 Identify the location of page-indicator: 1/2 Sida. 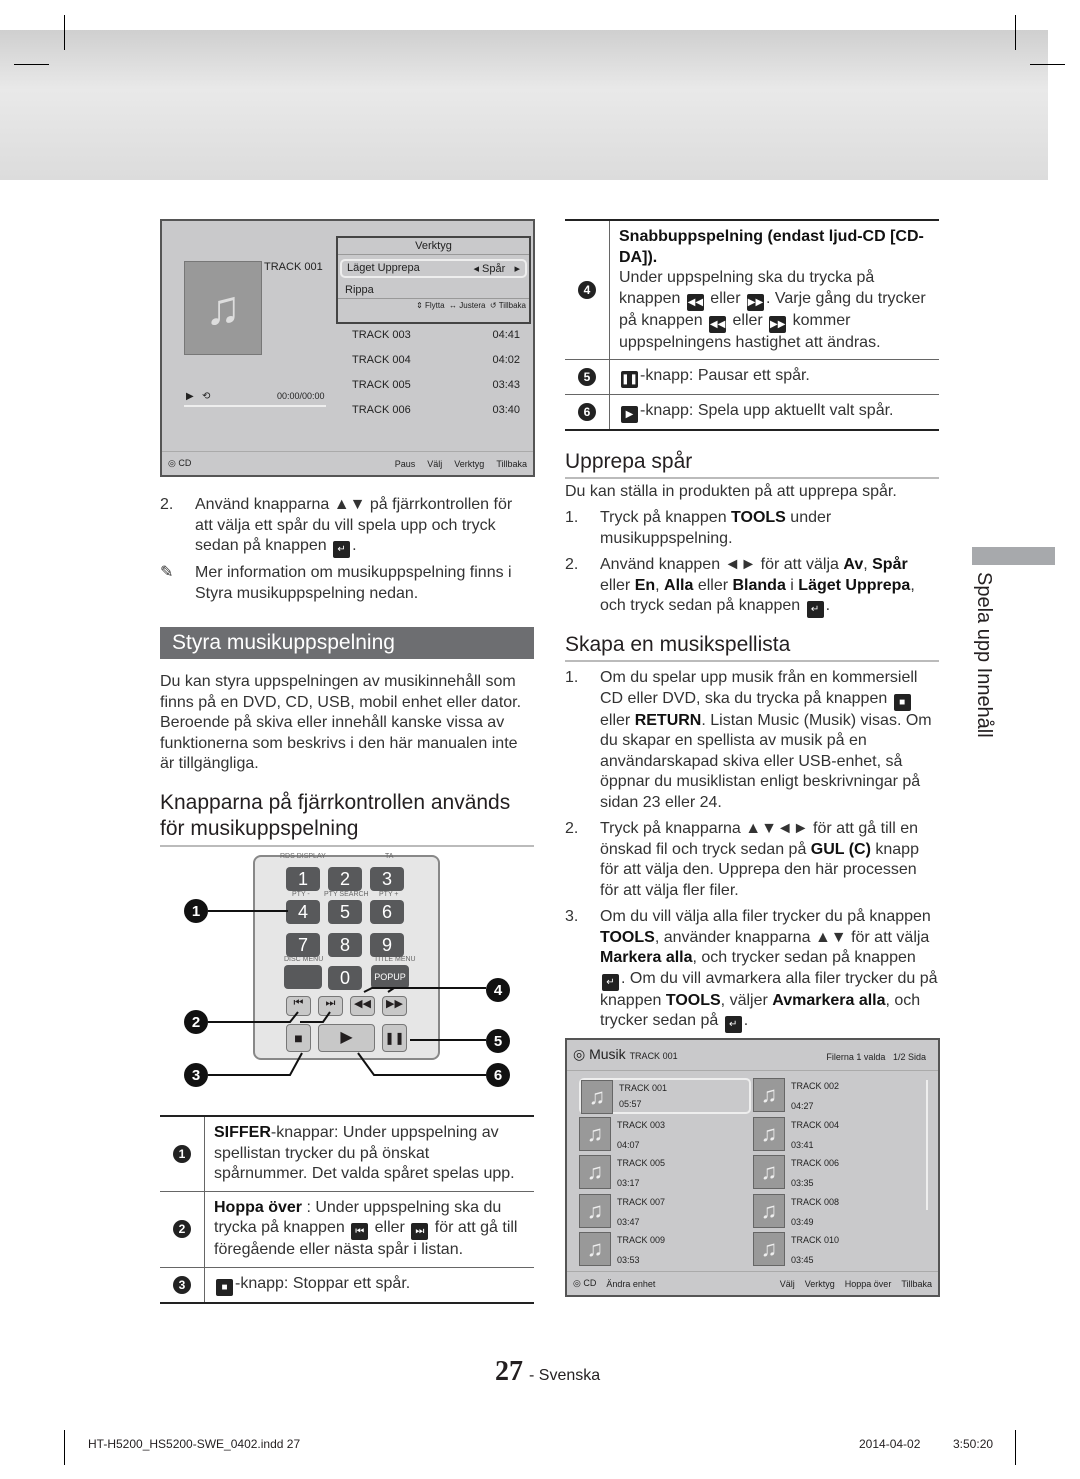
(909, 1057).